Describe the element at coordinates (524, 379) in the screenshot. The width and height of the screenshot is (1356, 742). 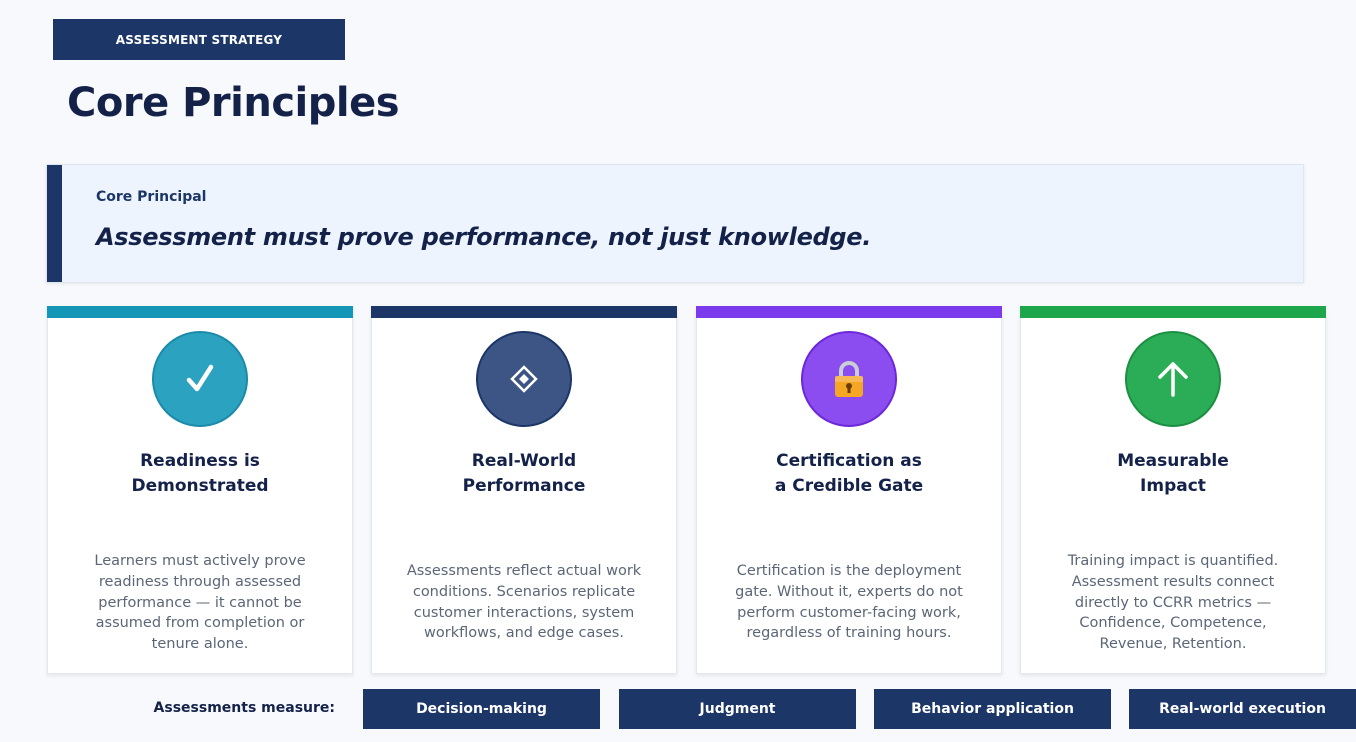
I see `diamond-icon` at that location.